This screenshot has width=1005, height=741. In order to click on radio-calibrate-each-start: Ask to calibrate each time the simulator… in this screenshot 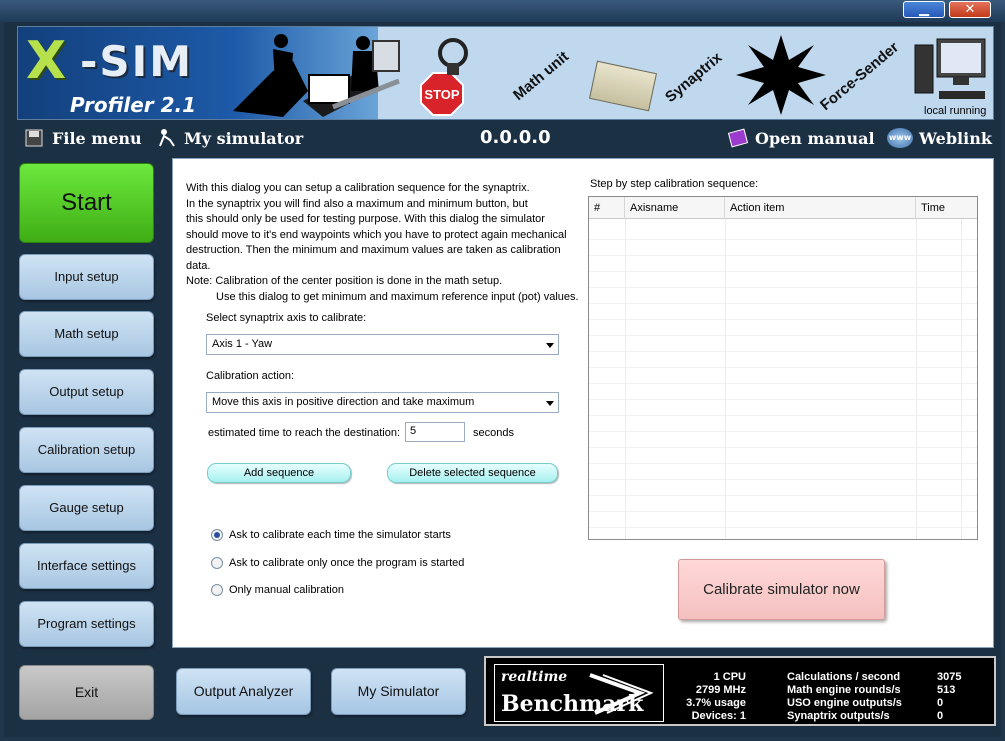, I will do `click(331, 535)`.